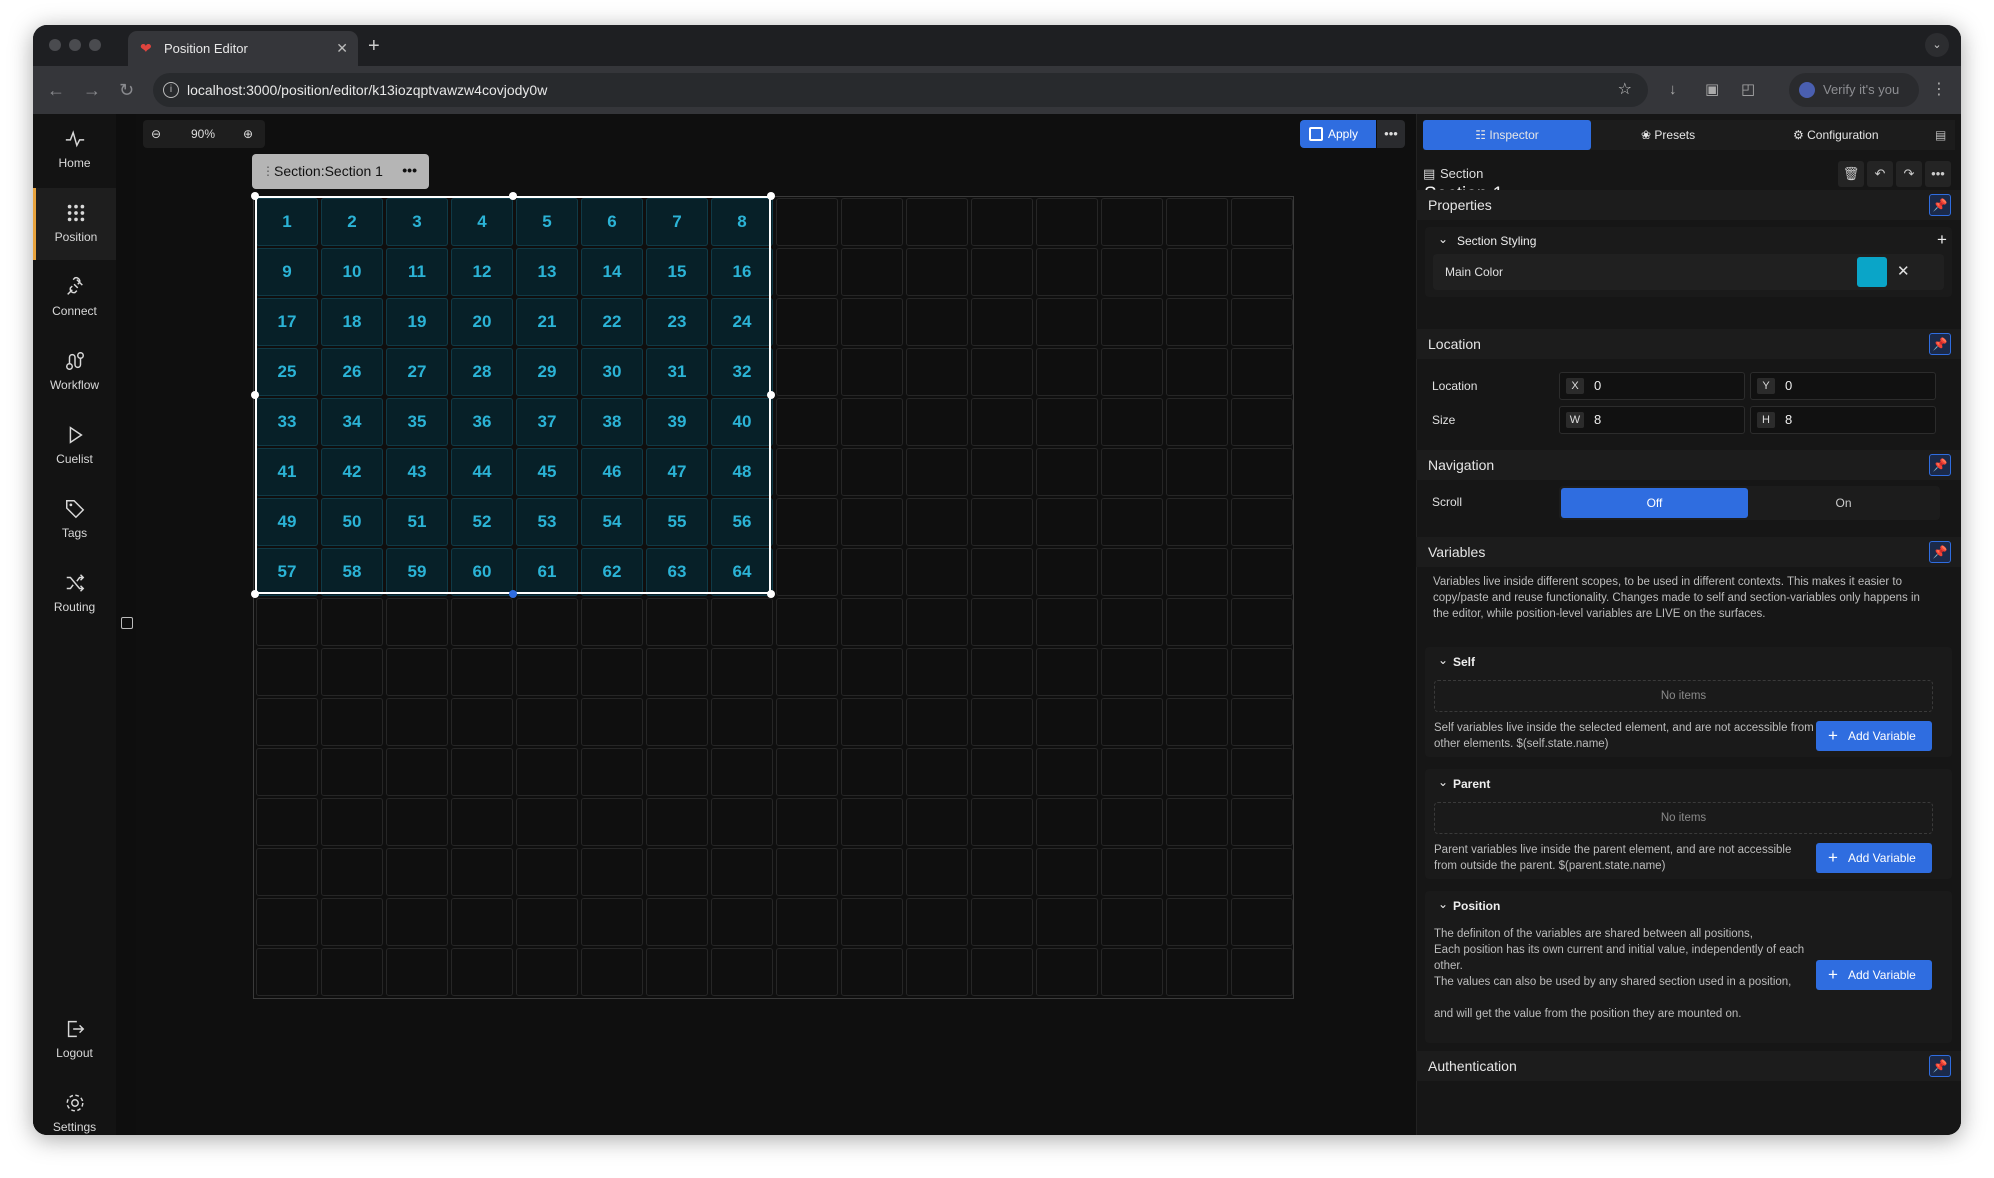 Image resolution: width=1994 pixels, height=1178 pixels. Describe the element at coordinates (1843, 503) in the screenshot. I see `scroll-on-button: On` at that location.